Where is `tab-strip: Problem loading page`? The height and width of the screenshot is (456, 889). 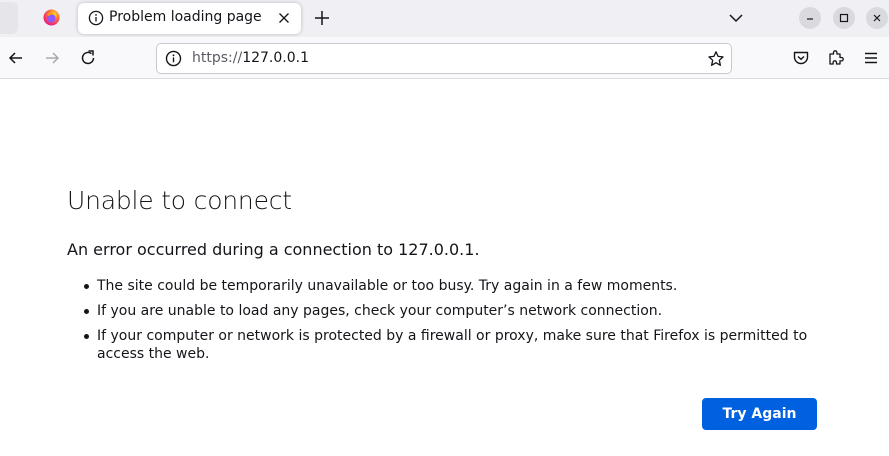
tab-strip: Problem loading page is located at coordinates (444, 18).